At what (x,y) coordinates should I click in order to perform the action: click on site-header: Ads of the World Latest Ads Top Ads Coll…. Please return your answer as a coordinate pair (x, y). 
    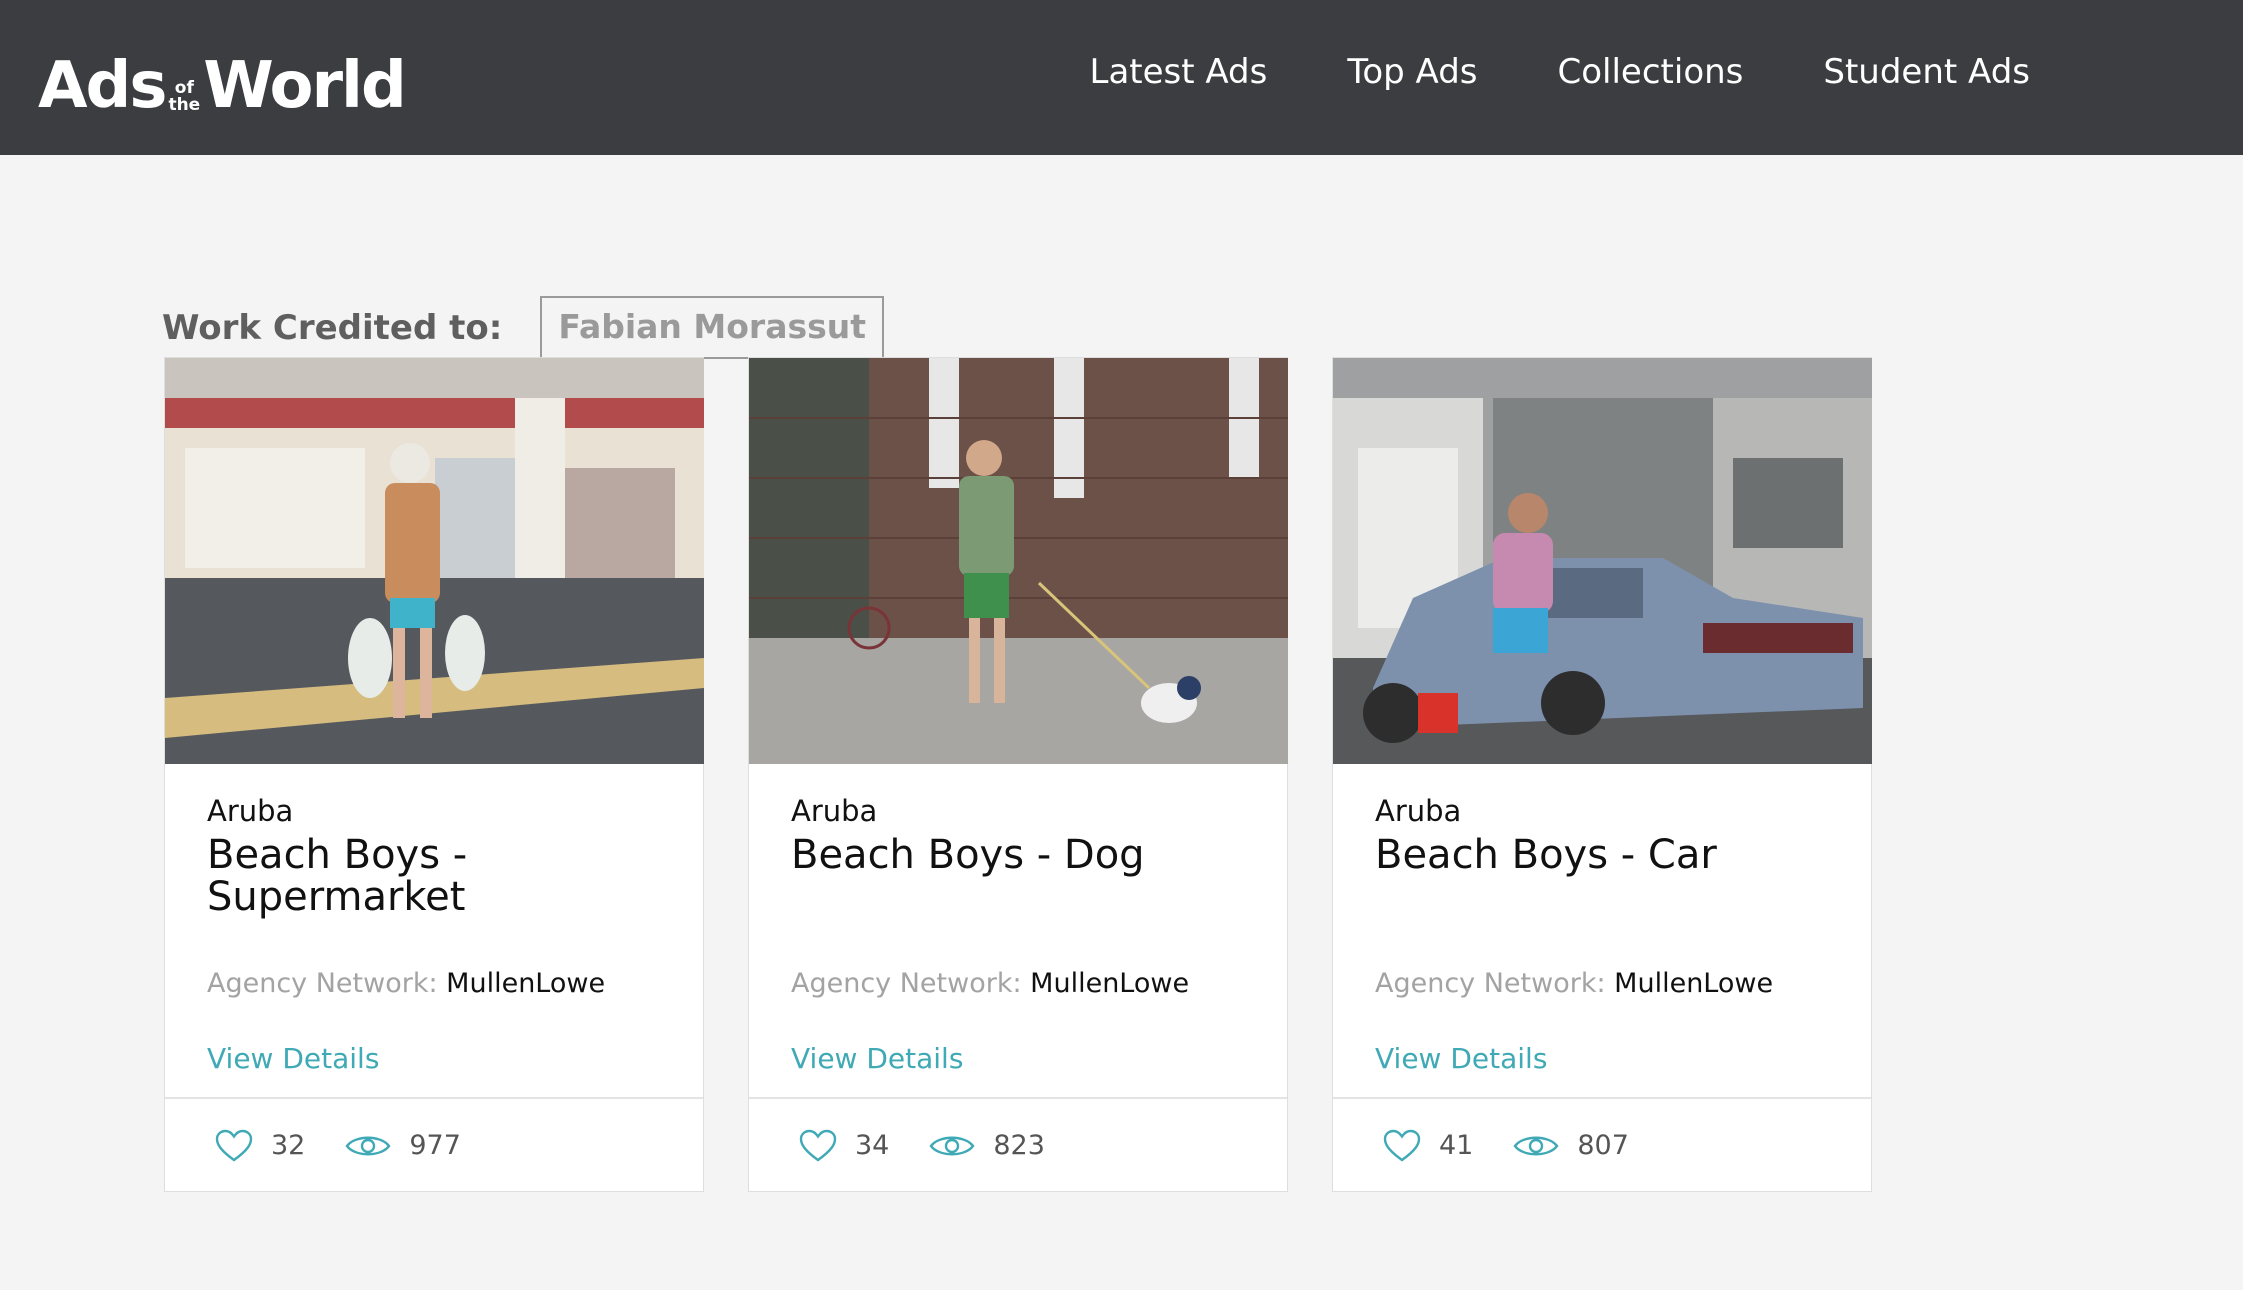
    Looking at the image, I should click on (1121, 77).